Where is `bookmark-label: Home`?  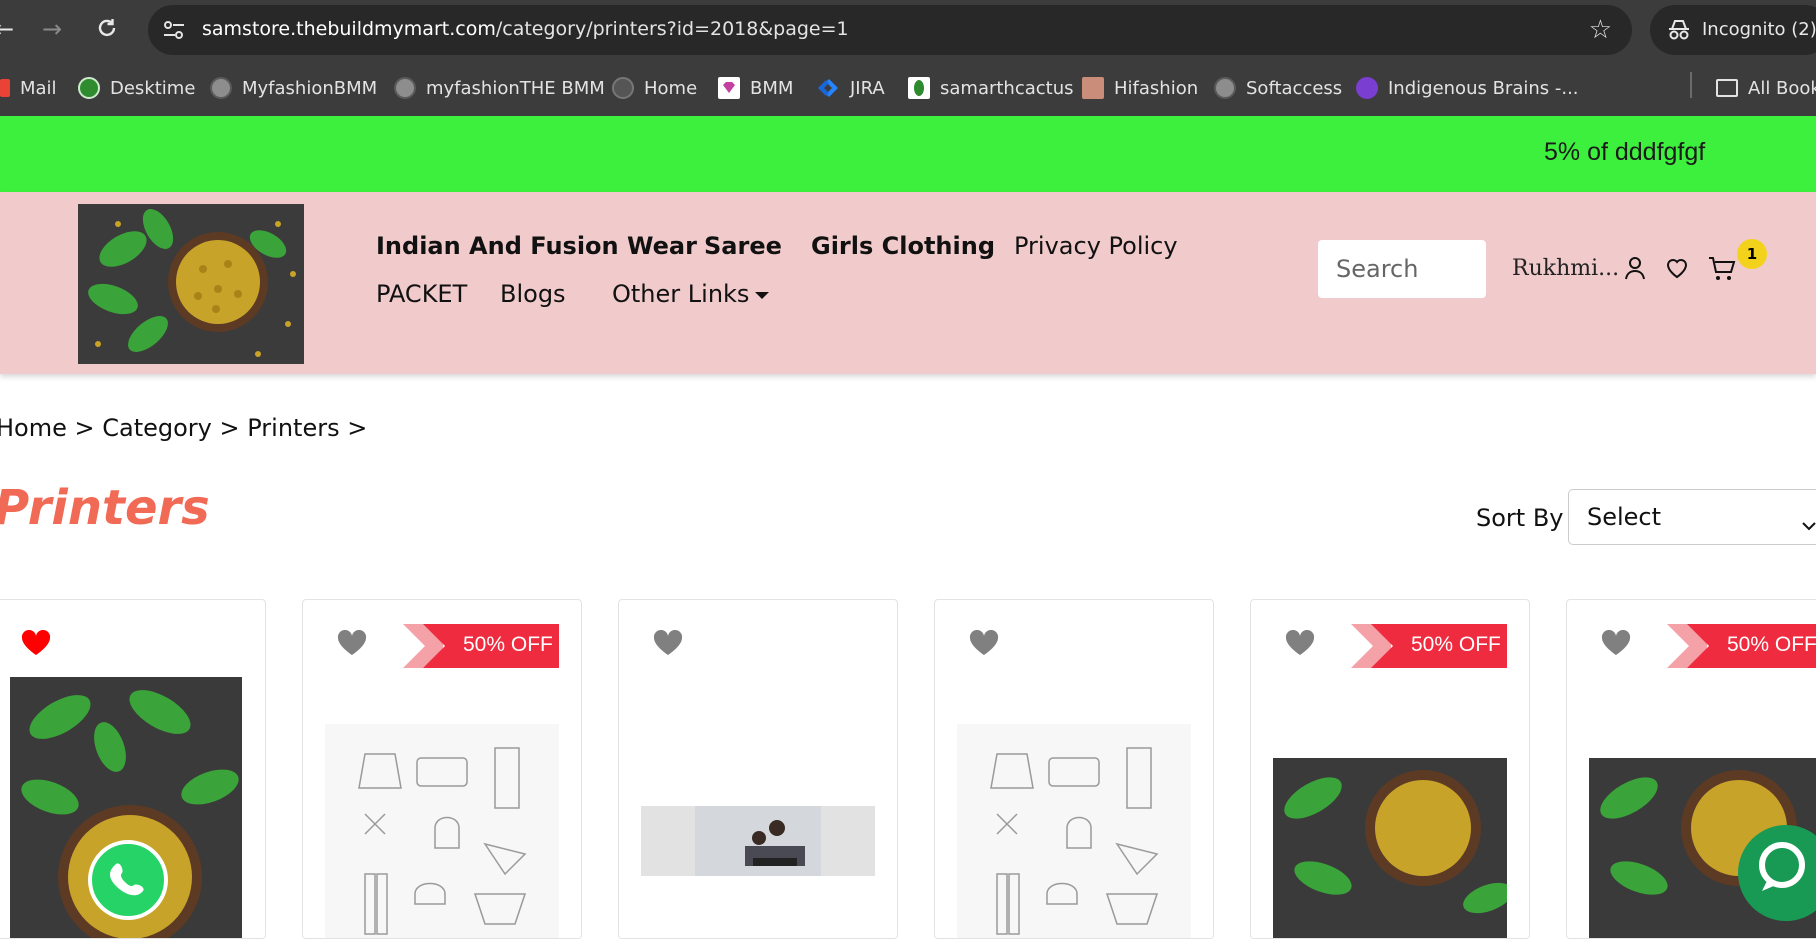 bookmark-label: Home is located at coordinates (671, 88).